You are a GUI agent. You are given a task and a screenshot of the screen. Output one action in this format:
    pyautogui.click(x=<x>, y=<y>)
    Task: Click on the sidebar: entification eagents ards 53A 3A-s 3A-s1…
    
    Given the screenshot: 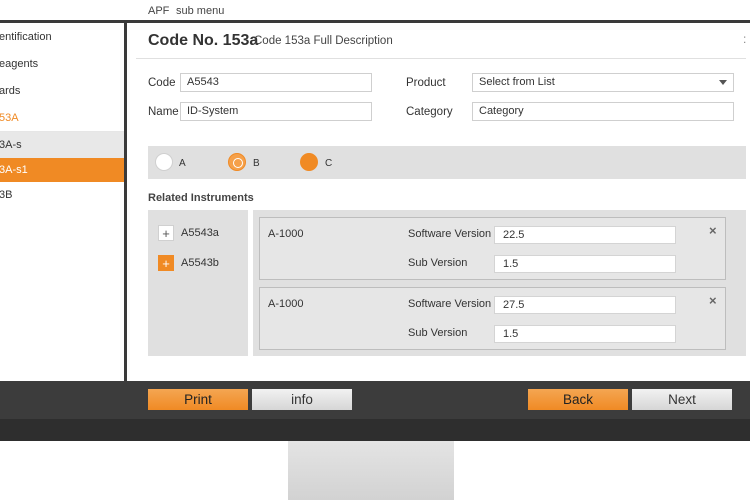 What is the action you would take?
    pyautogui.click(x=62, y=202)
    